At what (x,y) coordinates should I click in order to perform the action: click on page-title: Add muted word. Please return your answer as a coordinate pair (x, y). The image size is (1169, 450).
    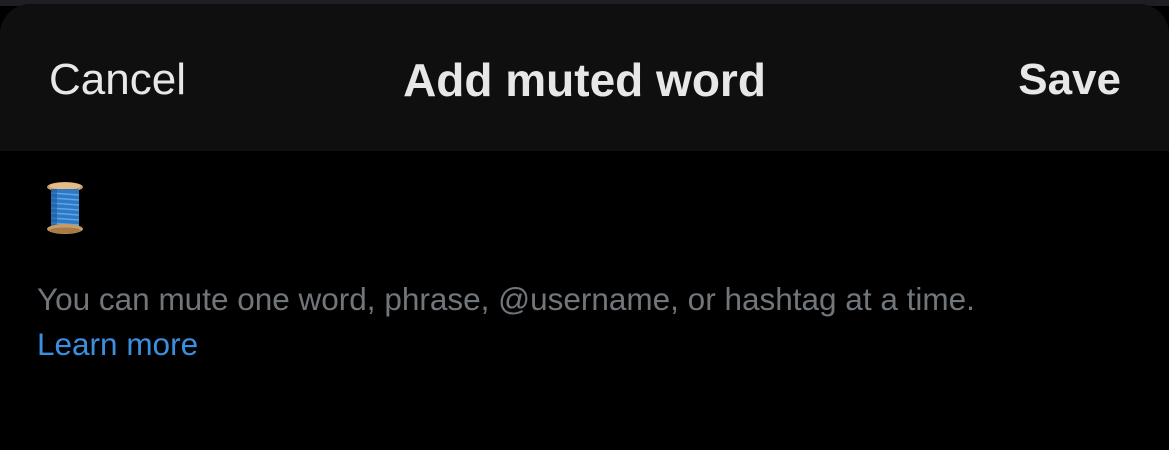
    Looking at the image, I should click on (584, 80).